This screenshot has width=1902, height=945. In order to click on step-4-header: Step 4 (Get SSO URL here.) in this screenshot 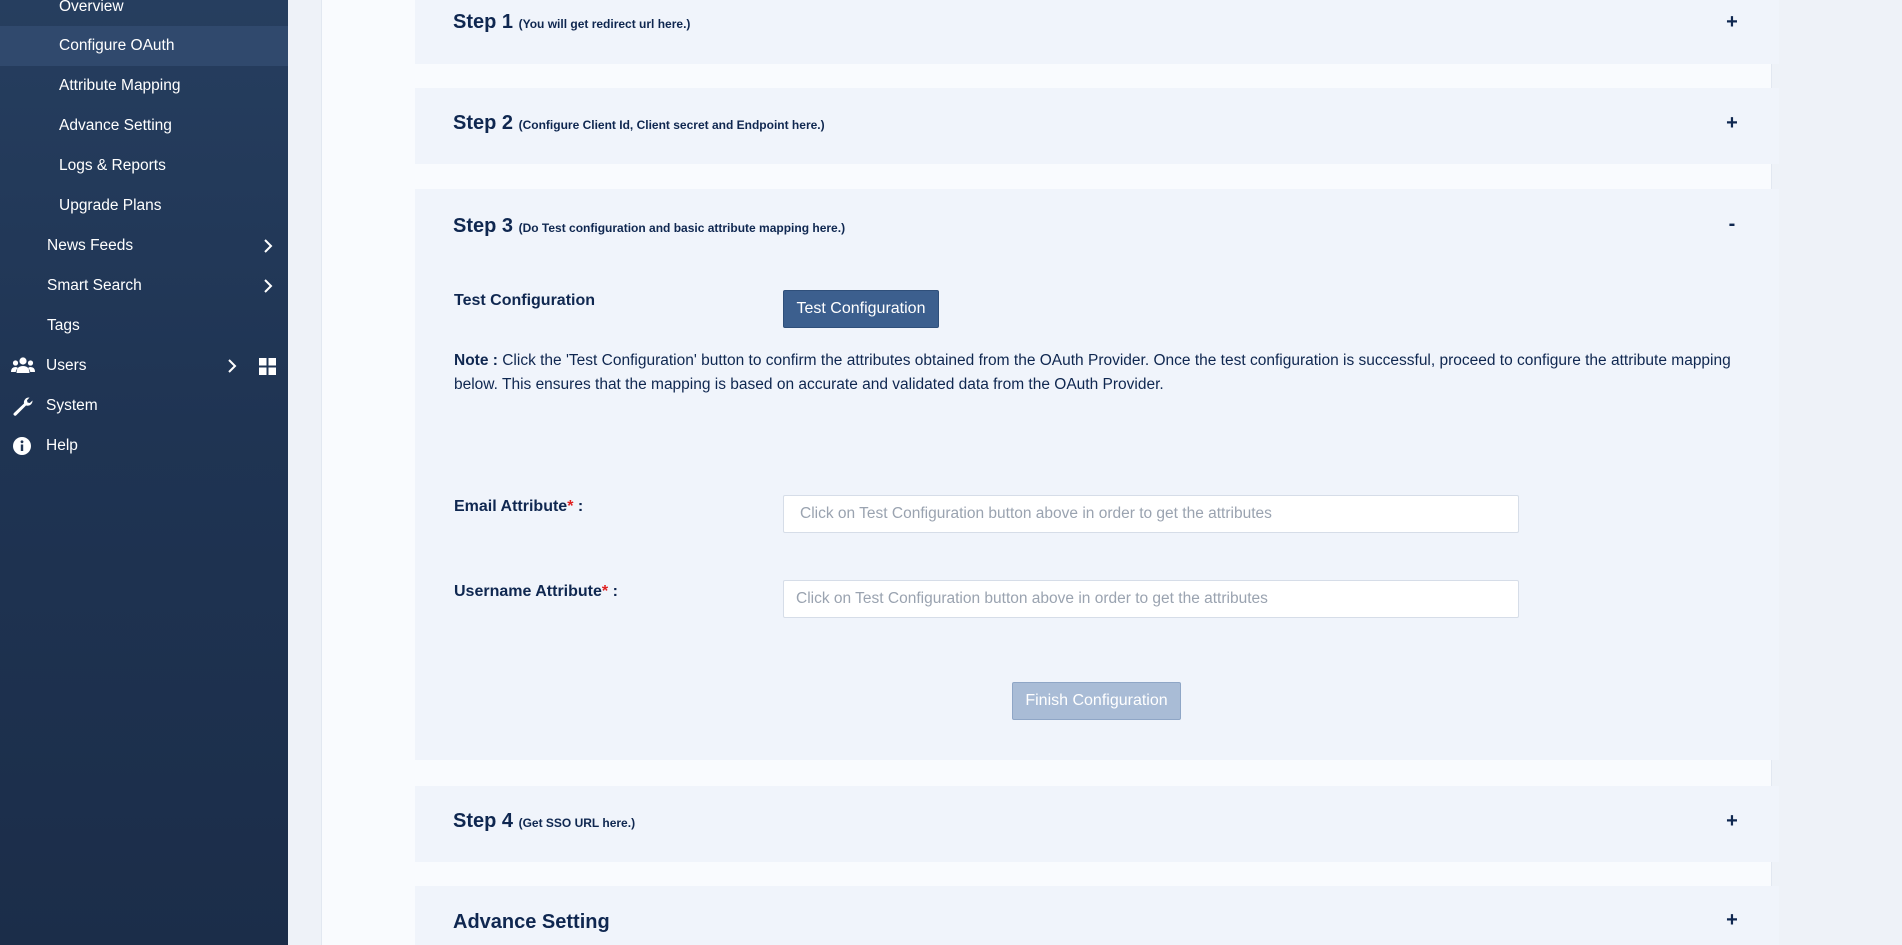, I will do `click(544, 821)`.